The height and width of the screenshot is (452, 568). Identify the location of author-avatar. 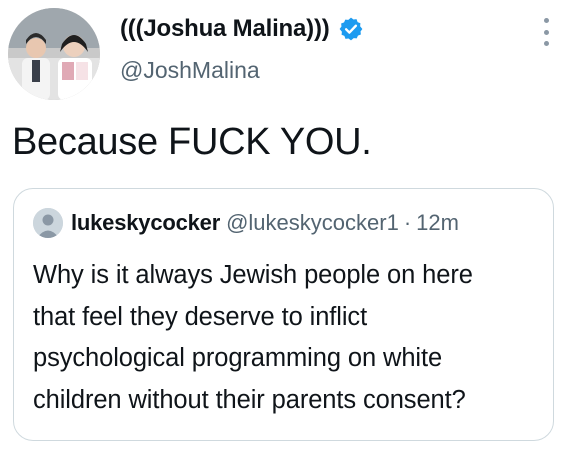
(54, 54).